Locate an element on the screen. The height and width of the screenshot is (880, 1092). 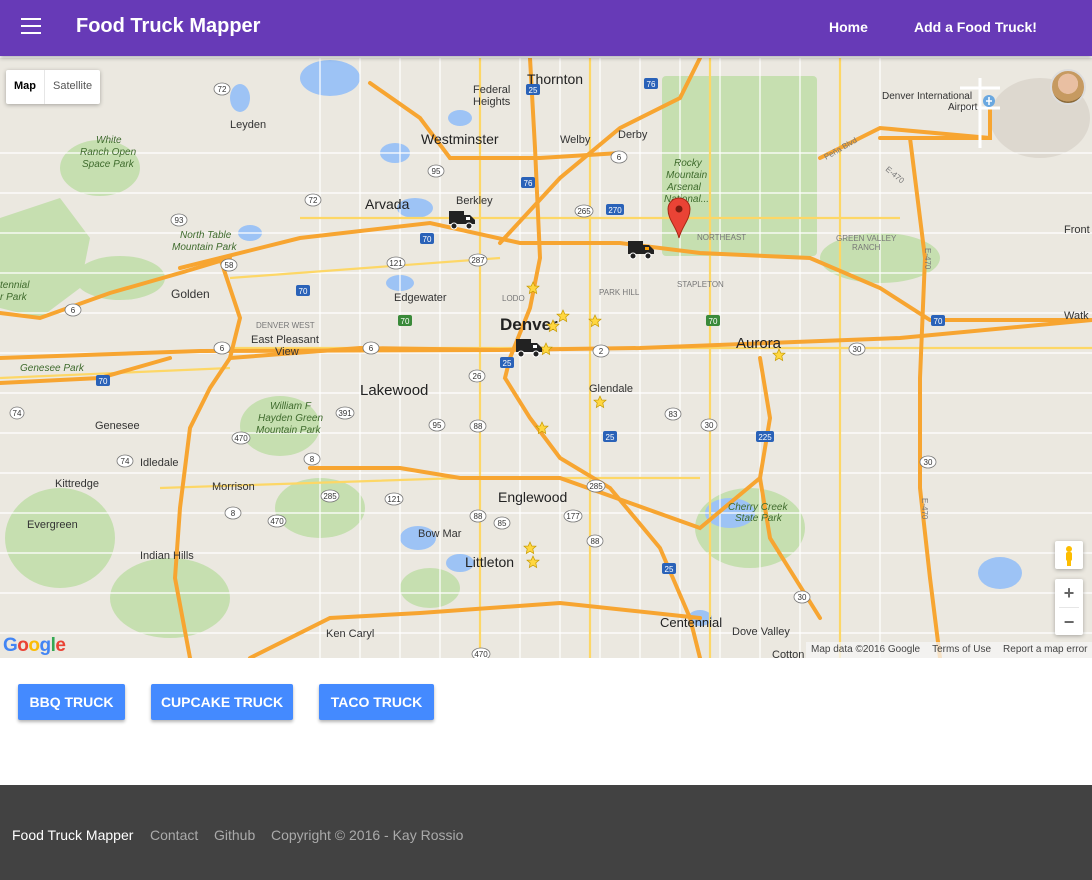
svg-text: 85 is located at coordinates (502, 523).